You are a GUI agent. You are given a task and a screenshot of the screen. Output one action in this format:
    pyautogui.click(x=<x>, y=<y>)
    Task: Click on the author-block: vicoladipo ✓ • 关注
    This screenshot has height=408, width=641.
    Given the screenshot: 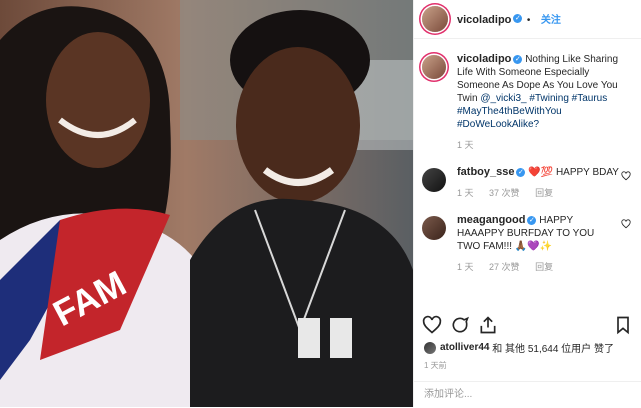 What is the action you would take?
    pyautogui.click(x=509, y=19)
    